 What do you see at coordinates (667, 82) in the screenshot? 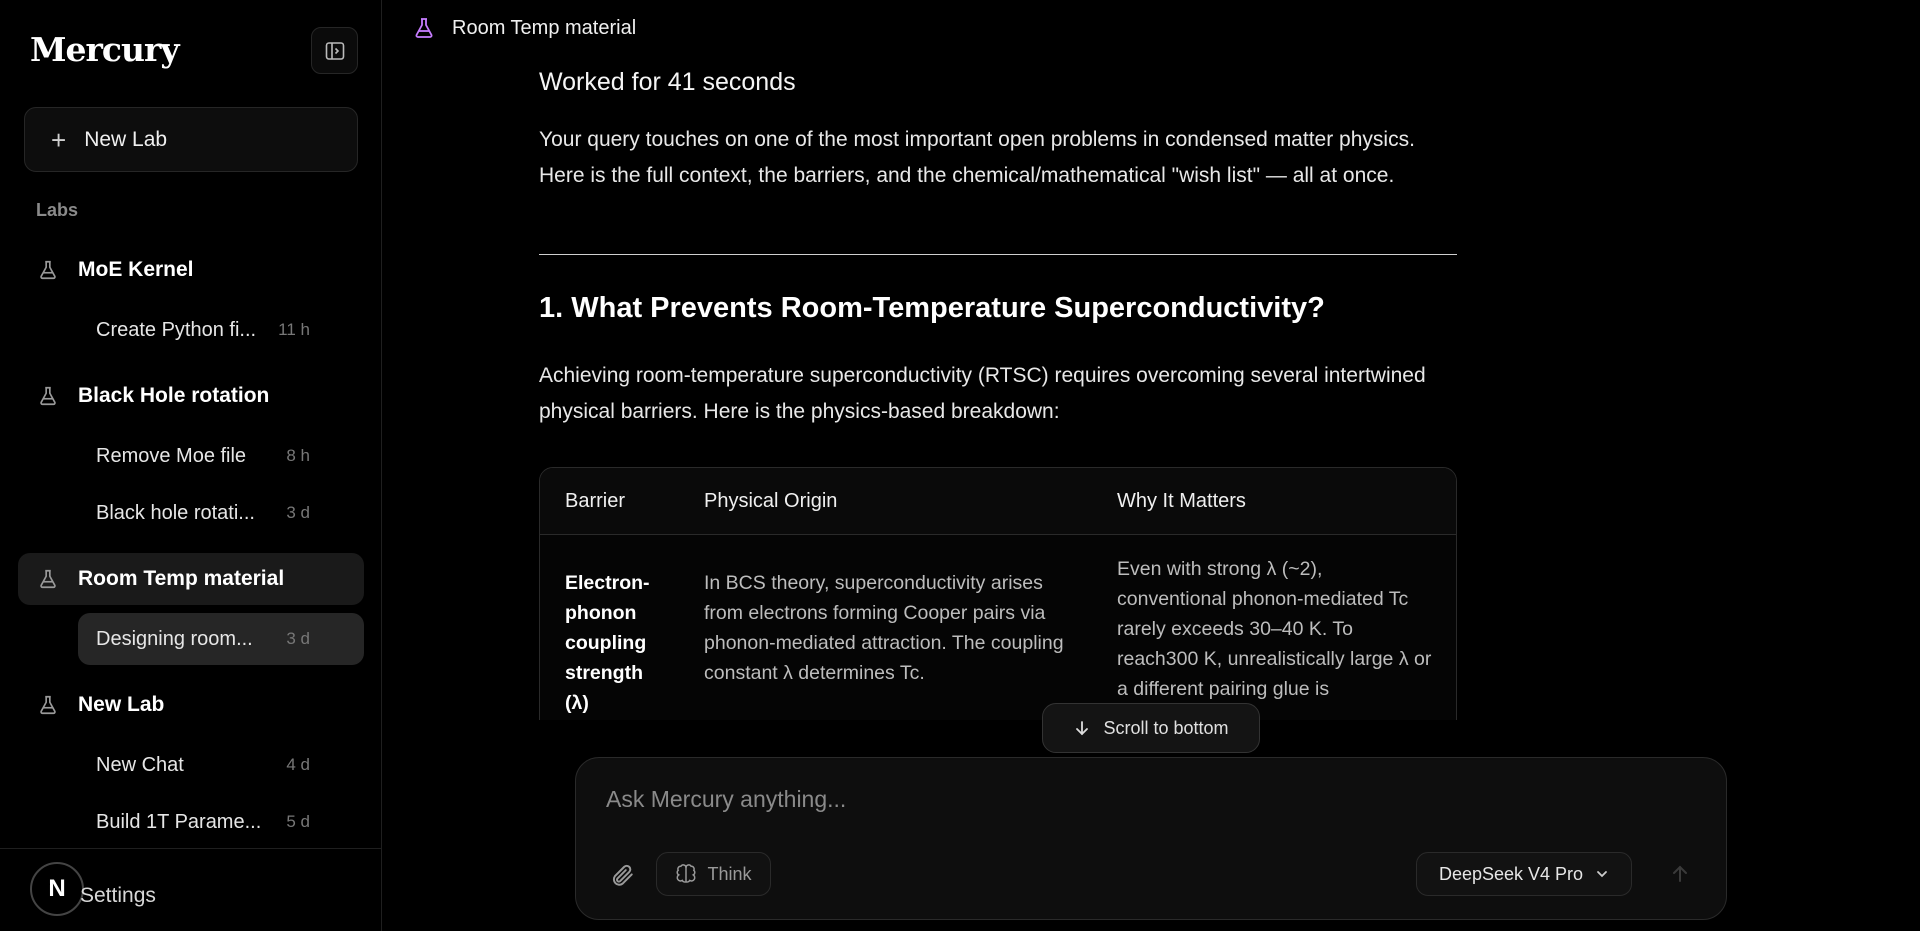
I see `worked-duration: Worked for 41 seconds` at bounding box center [667, 82].